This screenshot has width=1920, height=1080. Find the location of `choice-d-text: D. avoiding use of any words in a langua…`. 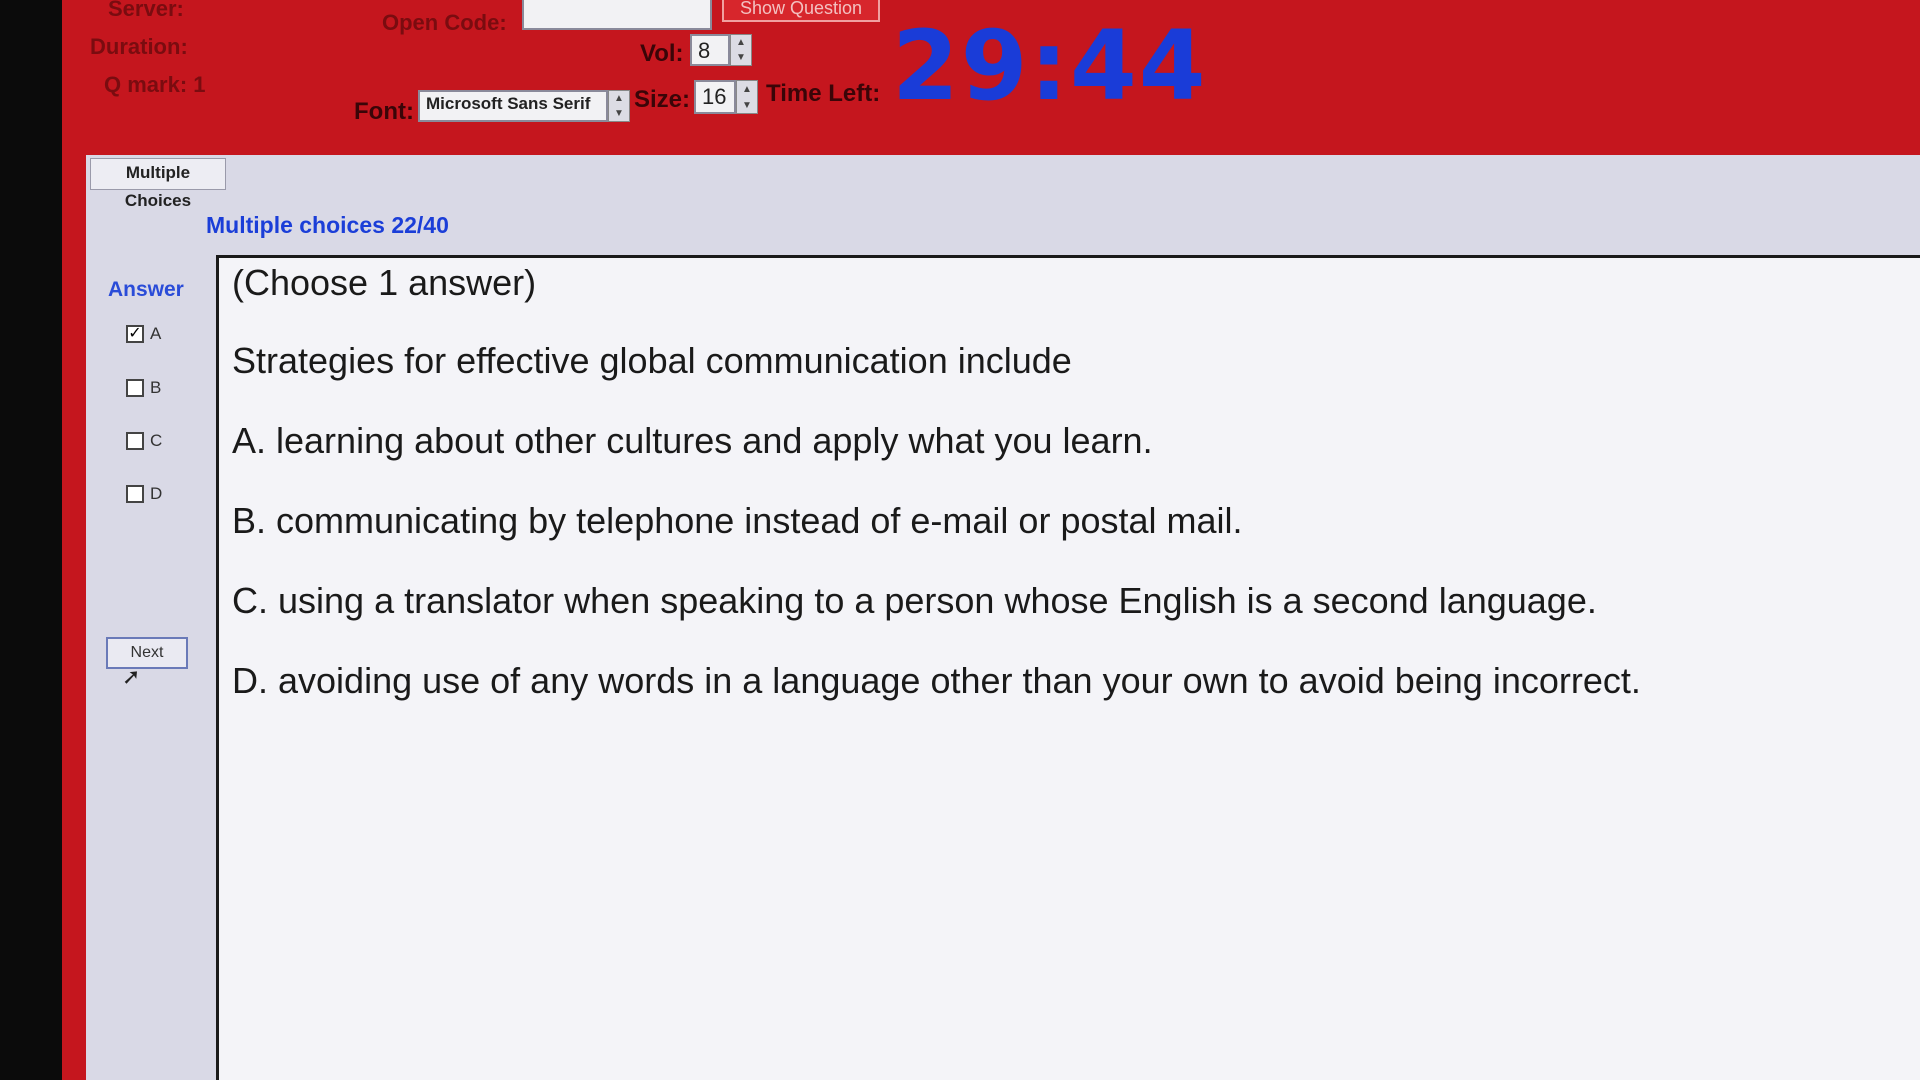

choice-d-text: D. avoiding use of any words in a langua… is located at coordinates (936, 680).